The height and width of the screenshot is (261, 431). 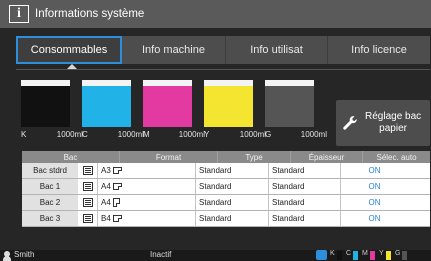 I want to click on tab-info-licence: Info licence, so click(x=379, y=50).